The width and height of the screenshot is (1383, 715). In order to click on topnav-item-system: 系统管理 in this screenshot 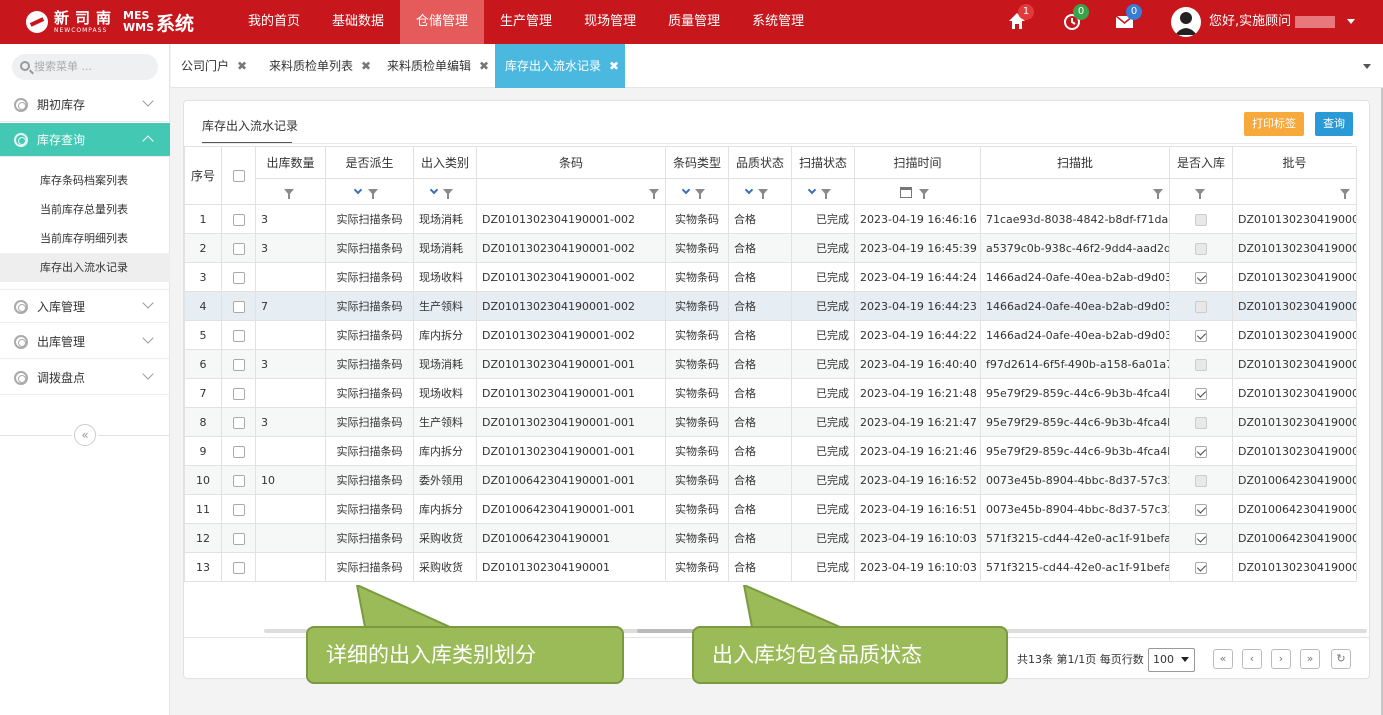, I will do `click(778, 22)`.